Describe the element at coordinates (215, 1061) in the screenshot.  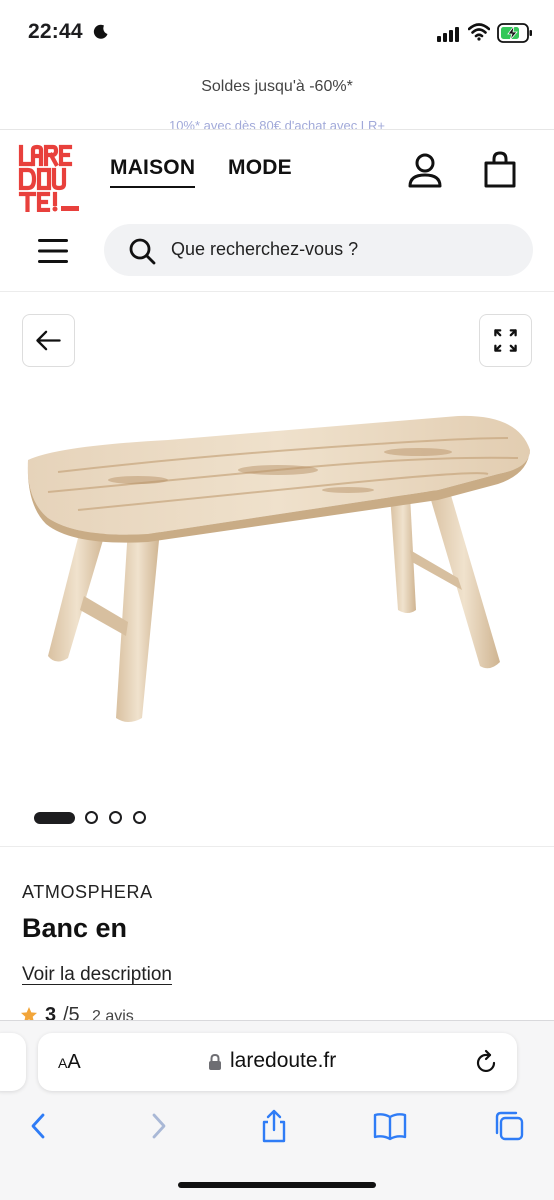
I see `lock-icon` at that location.